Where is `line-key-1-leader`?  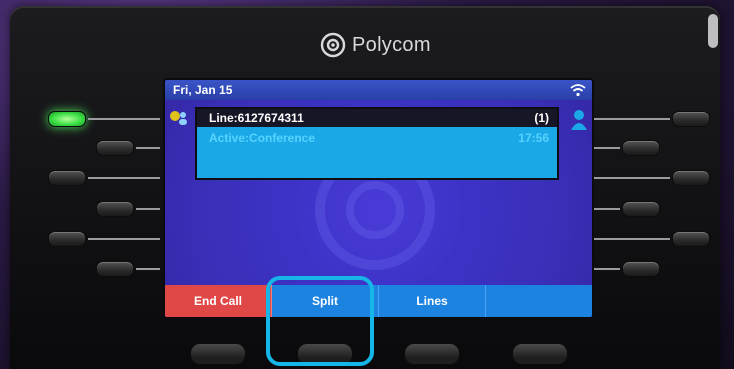 line-key-1-leader is located at coordinates (124, 119).